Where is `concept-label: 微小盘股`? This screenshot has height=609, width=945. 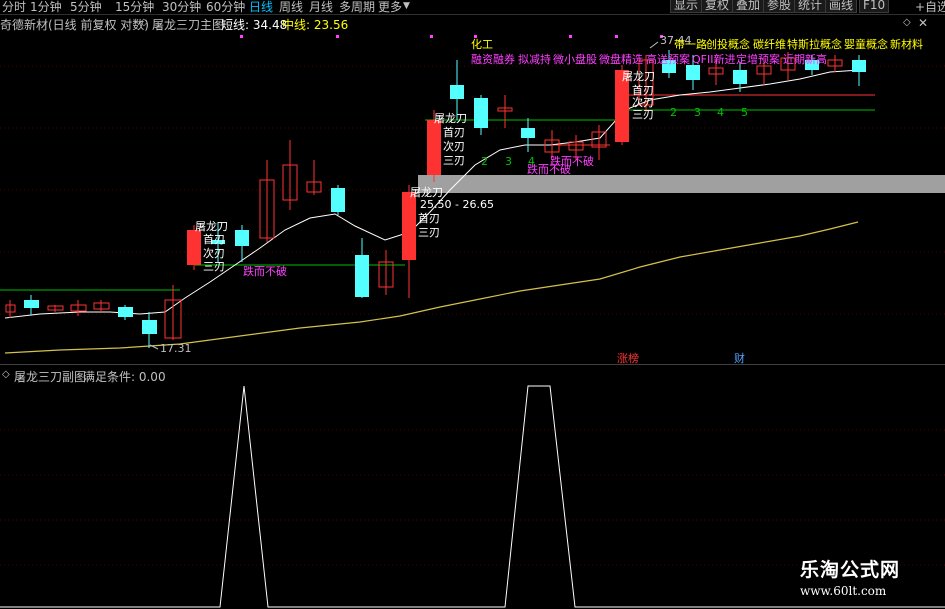
concept-label: 微小盘股 is located at coordinates (575, 59).